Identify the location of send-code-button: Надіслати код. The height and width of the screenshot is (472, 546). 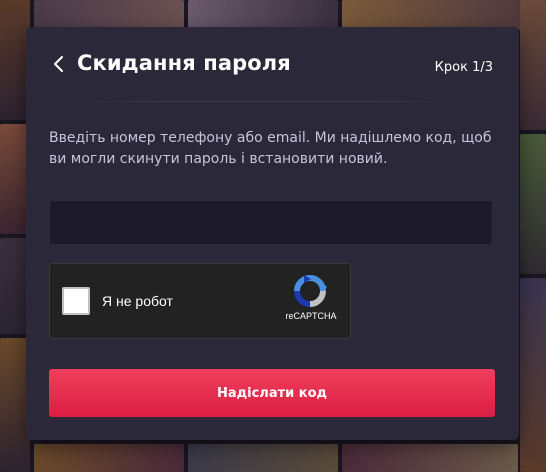
(272, 393).